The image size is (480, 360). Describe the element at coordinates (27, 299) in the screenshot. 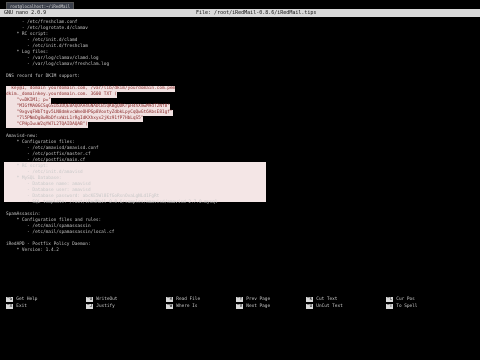

I see `shortcut-label: Get Help` at that location.